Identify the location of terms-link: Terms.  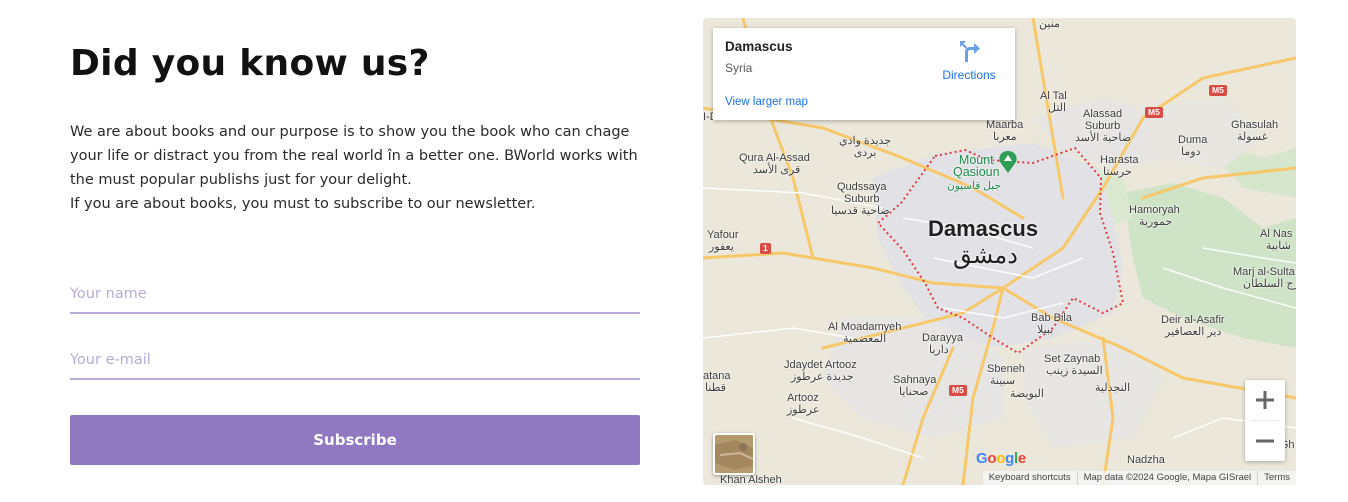
(1276, 478).